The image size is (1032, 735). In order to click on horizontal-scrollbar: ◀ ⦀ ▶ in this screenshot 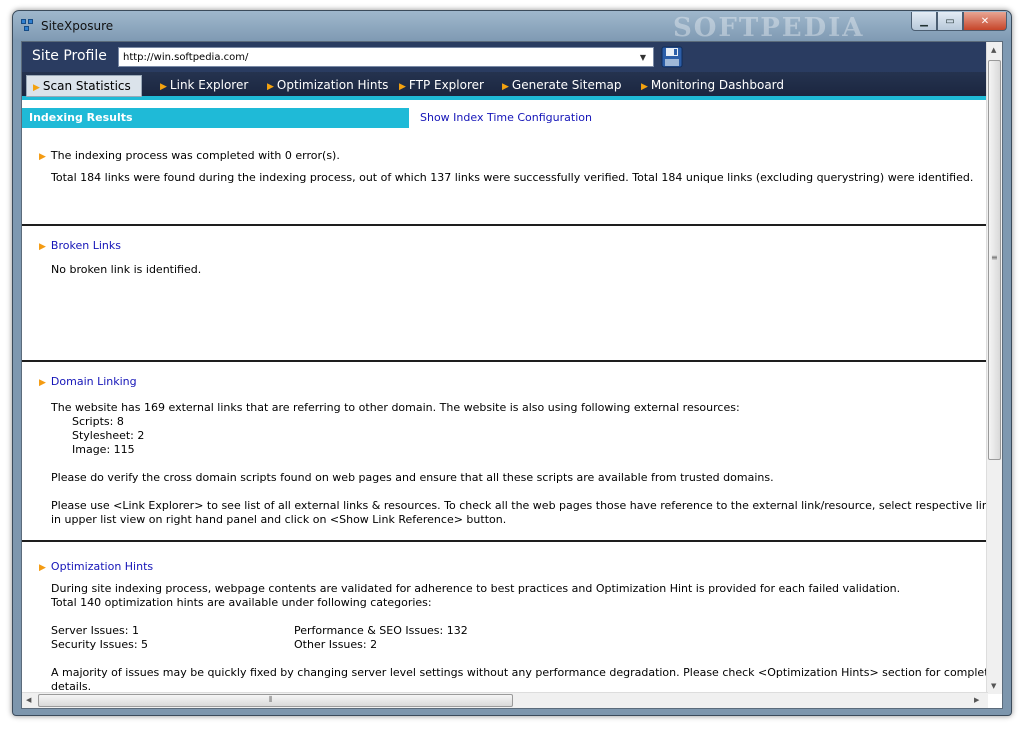, I will do `click(505, 700)`.